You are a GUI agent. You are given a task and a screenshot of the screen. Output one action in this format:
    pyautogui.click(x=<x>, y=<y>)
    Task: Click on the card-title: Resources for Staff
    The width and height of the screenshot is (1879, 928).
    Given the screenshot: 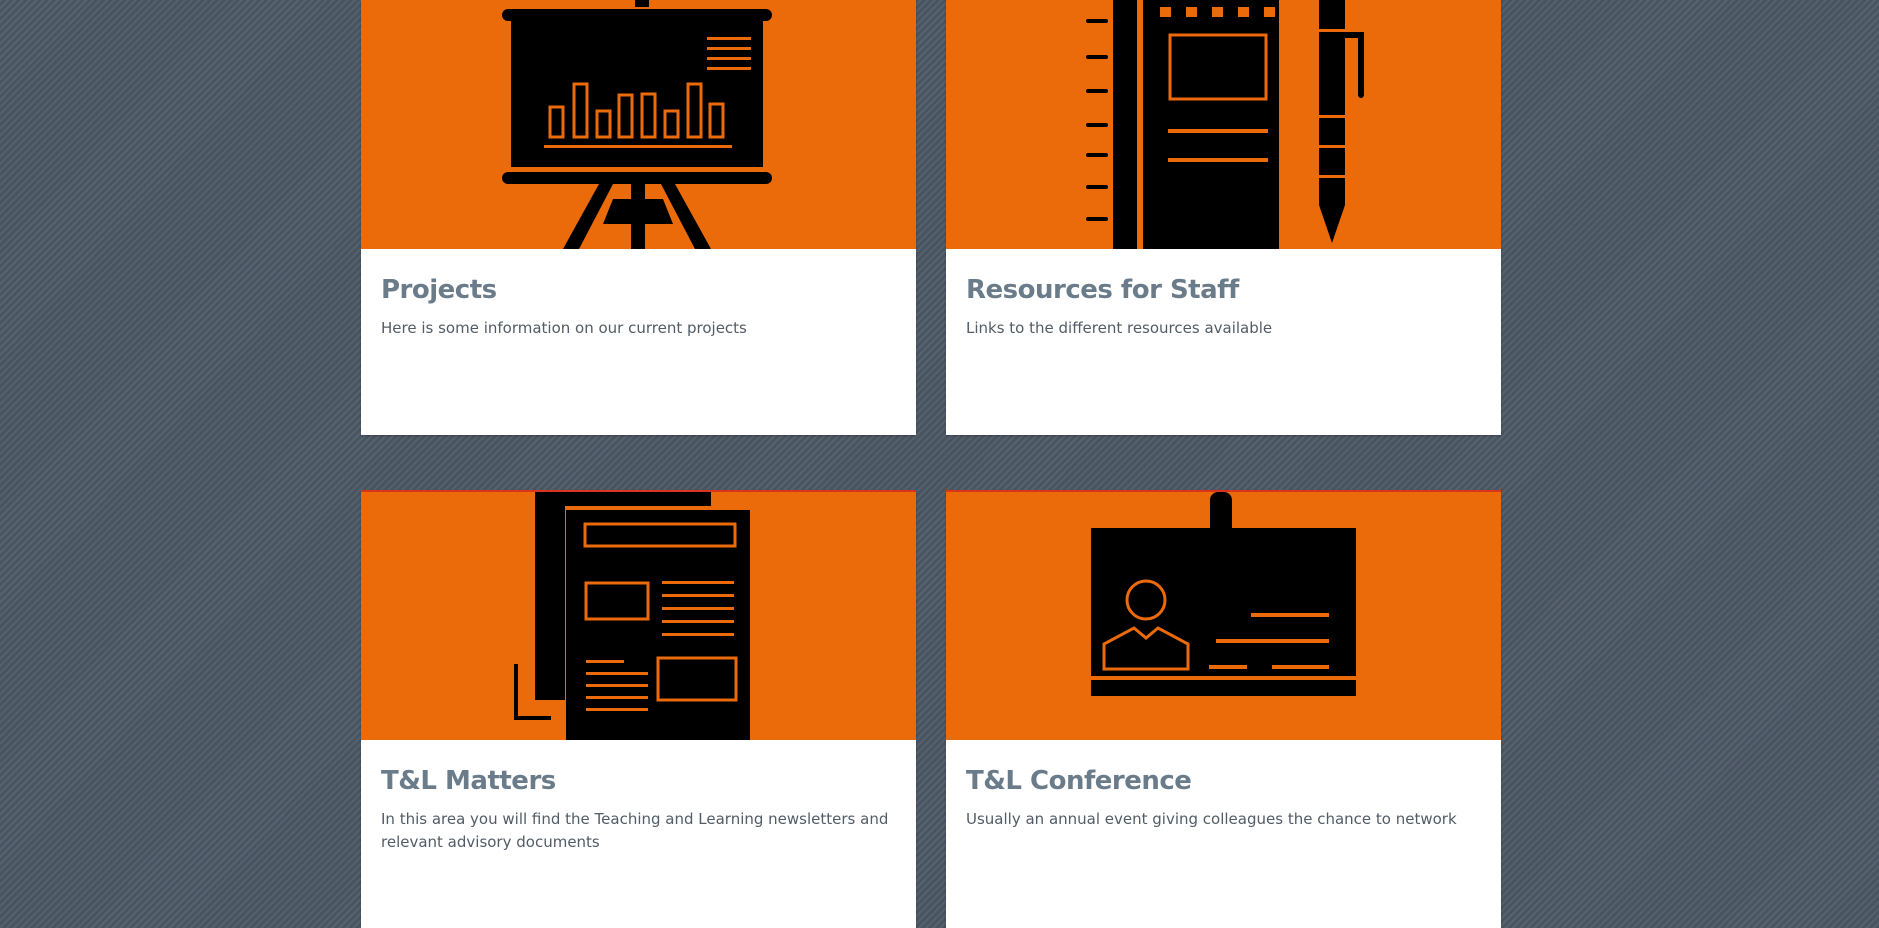 What is the action you would take?
    pyautogui.click(x=1223, y=290)
    